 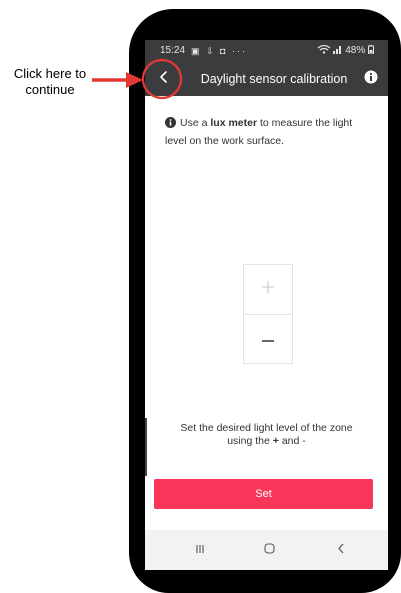 I want to click on hint-line-2: using the + and -, so click(x=266, y=441).